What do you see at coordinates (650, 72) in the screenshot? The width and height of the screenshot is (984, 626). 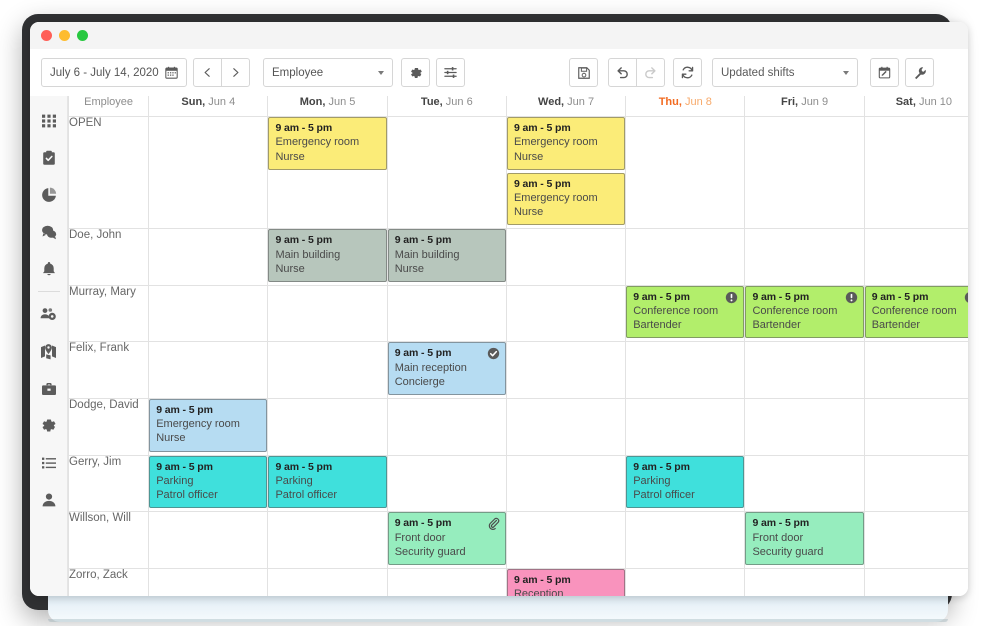 I see `redo-button` at bounding box center [650, 72].